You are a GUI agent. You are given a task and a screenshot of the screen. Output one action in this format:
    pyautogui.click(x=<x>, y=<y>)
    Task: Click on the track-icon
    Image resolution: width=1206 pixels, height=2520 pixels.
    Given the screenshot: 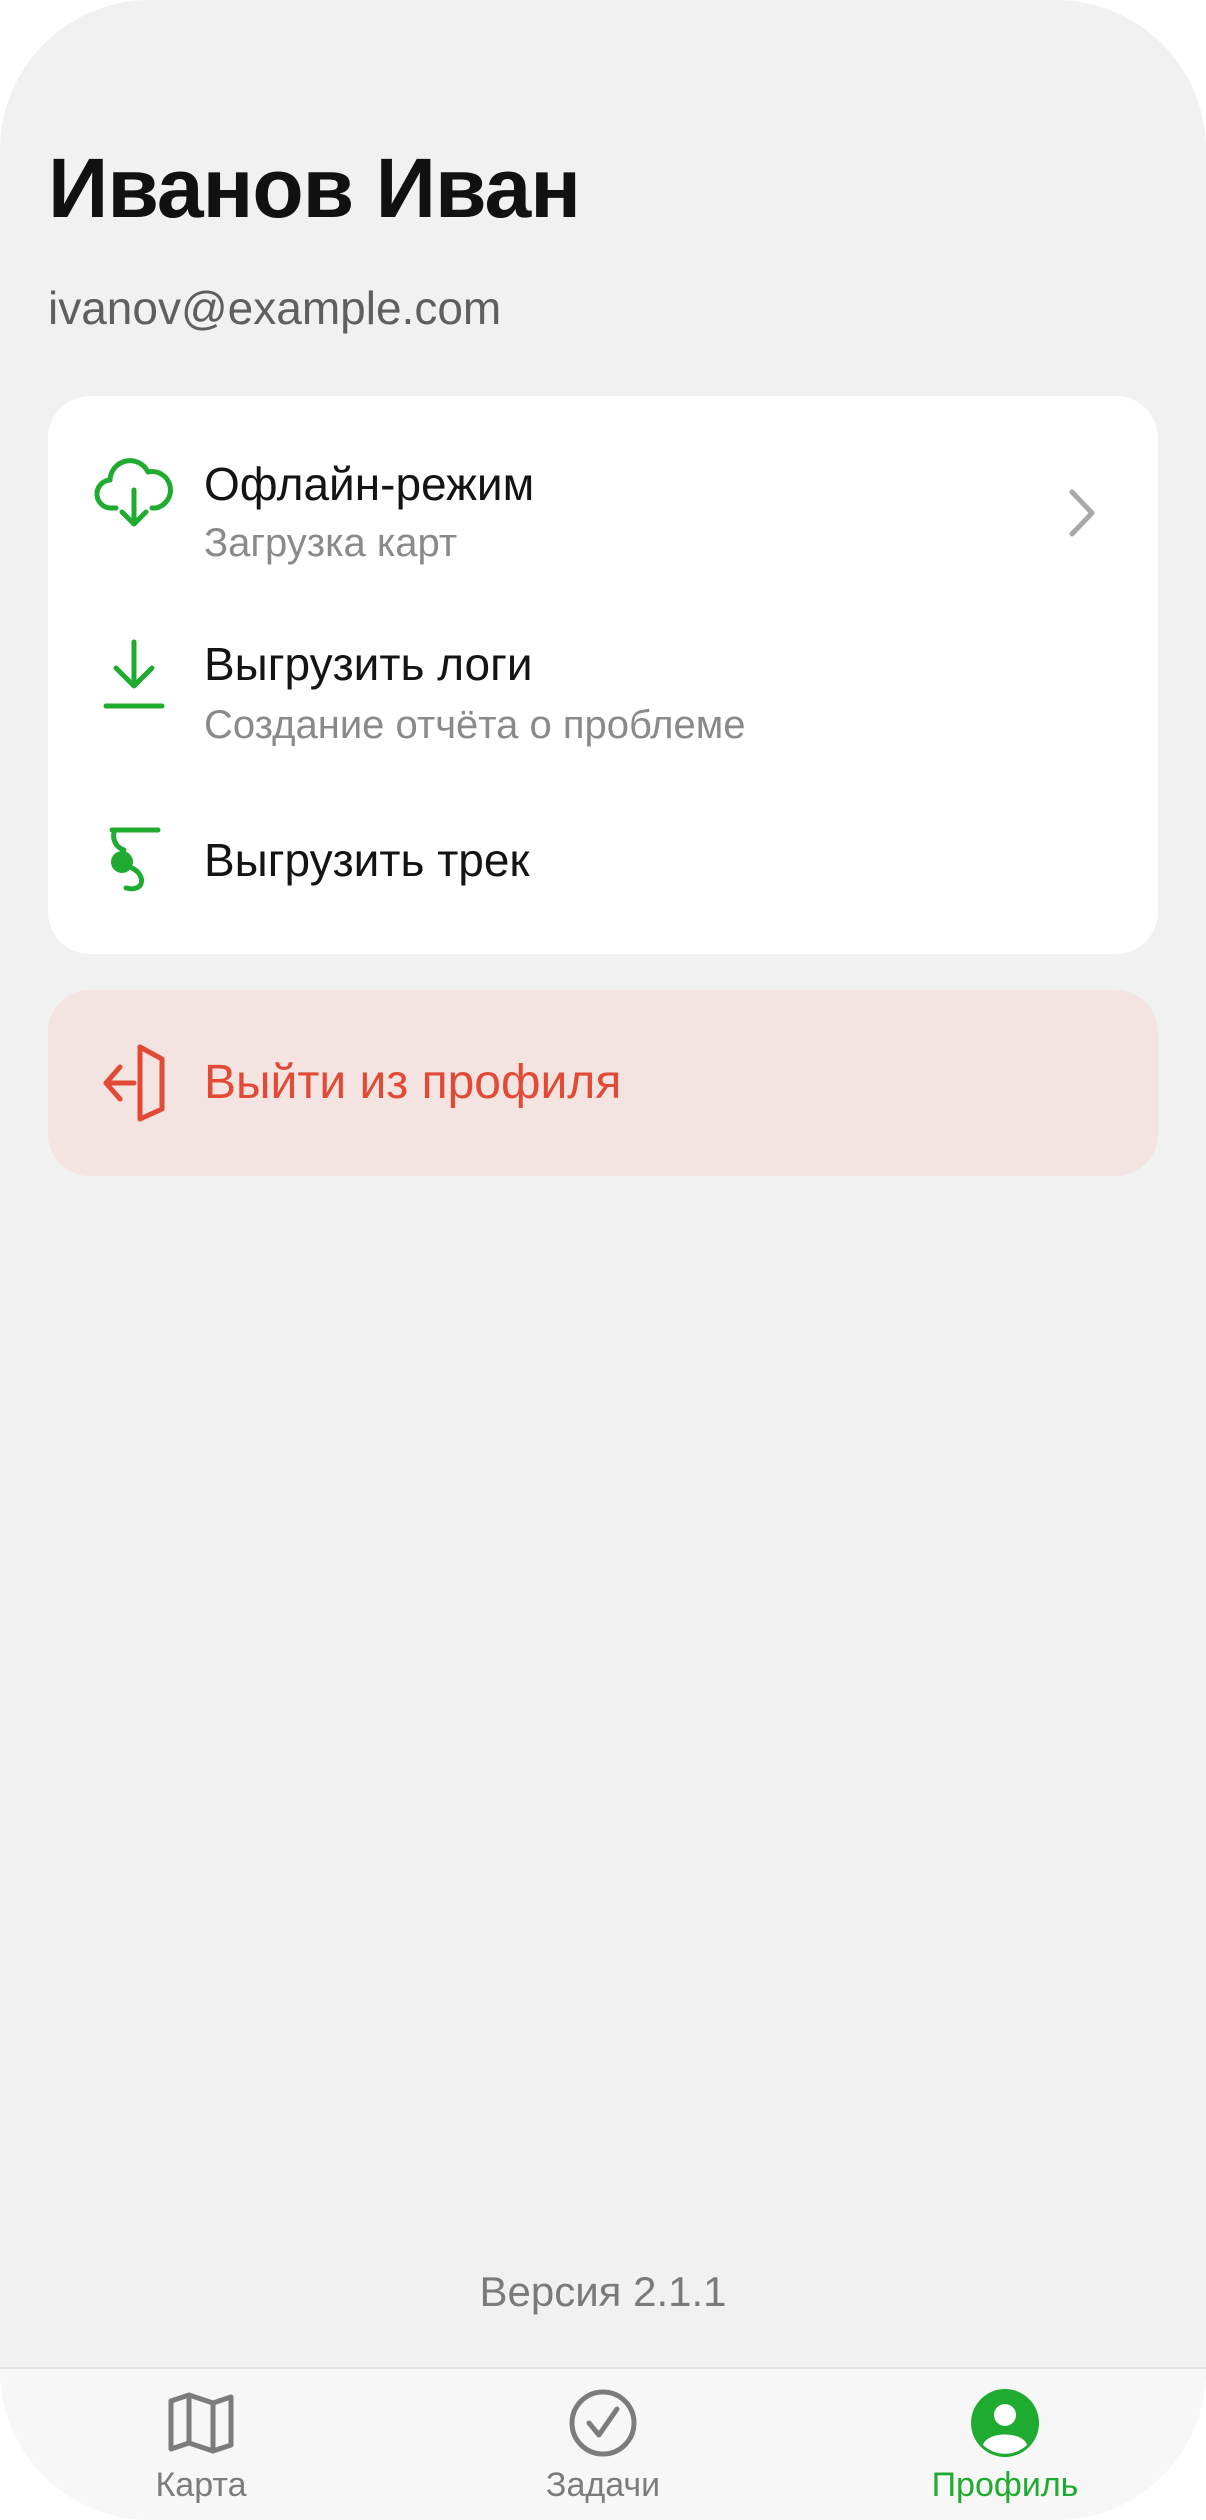 What is the action you would take?
    pyautogui.click(x=135, y=859)
    